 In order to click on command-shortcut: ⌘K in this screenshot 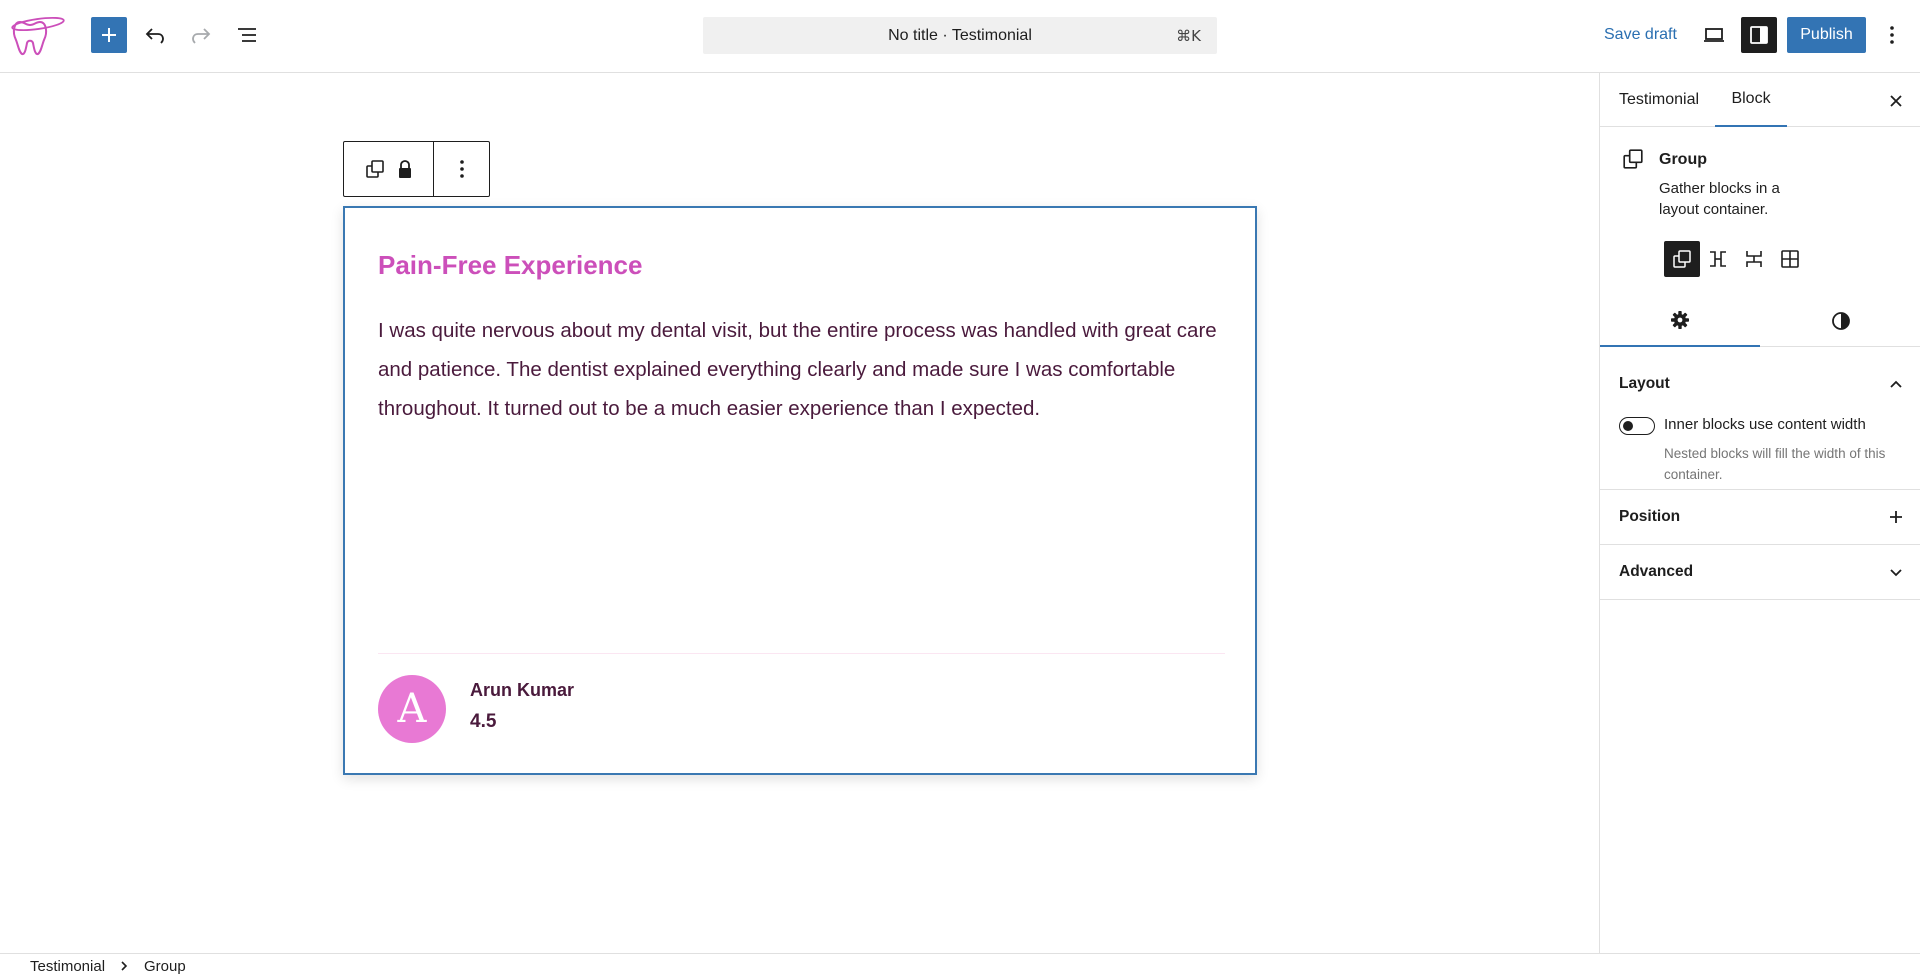, I will do `click(1188, 36)`.